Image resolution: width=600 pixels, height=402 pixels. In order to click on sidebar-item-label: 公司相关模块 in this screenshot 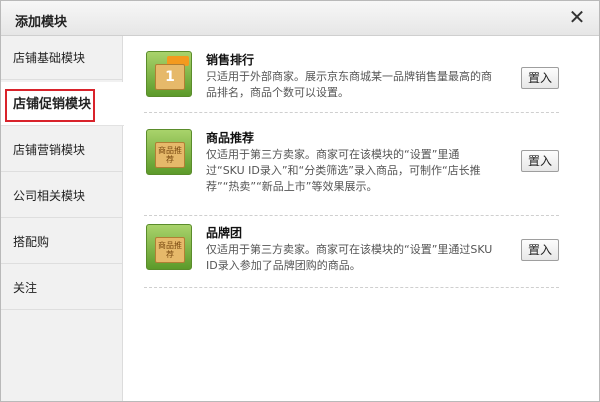, I will do `click(49, 196)`.